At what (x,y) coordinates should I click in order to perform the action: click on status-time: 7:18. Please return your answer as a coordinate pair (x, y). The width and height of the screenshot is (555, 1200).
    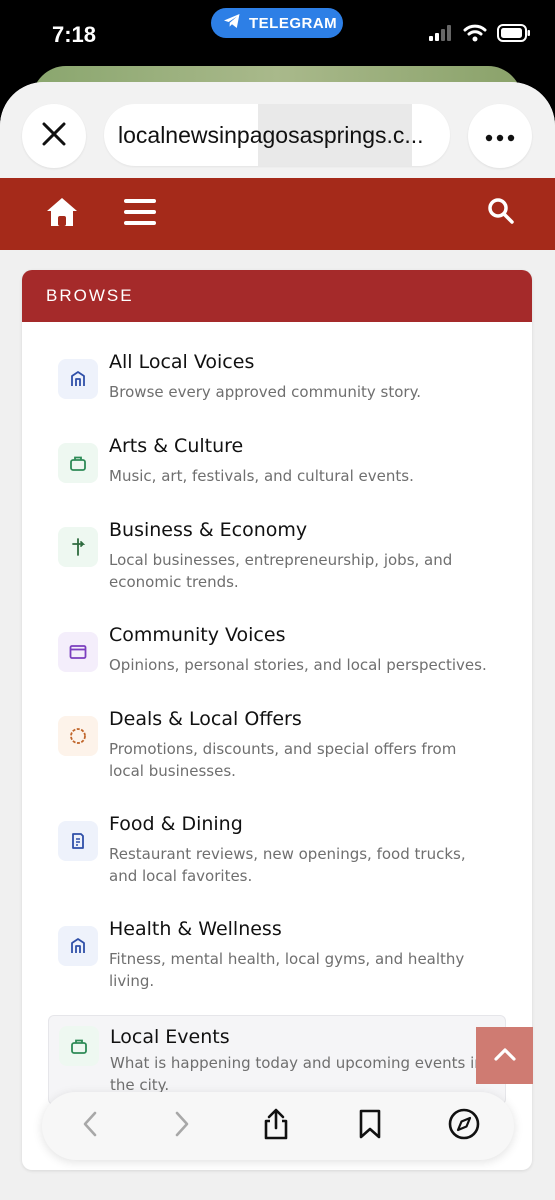
    Looking at the image, I should click on (74, 34).